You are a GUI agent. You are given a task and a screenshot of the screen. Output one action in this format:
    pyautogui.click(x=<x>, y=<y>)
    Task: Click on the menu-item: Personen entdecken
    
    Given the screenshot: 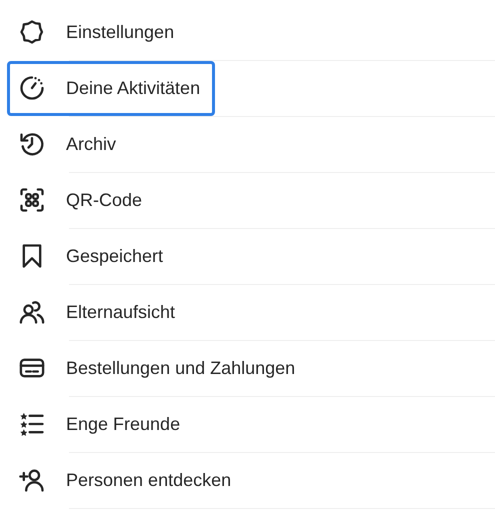 What is the action you would take?
    pyautogui.click(x=126, y=480)
    